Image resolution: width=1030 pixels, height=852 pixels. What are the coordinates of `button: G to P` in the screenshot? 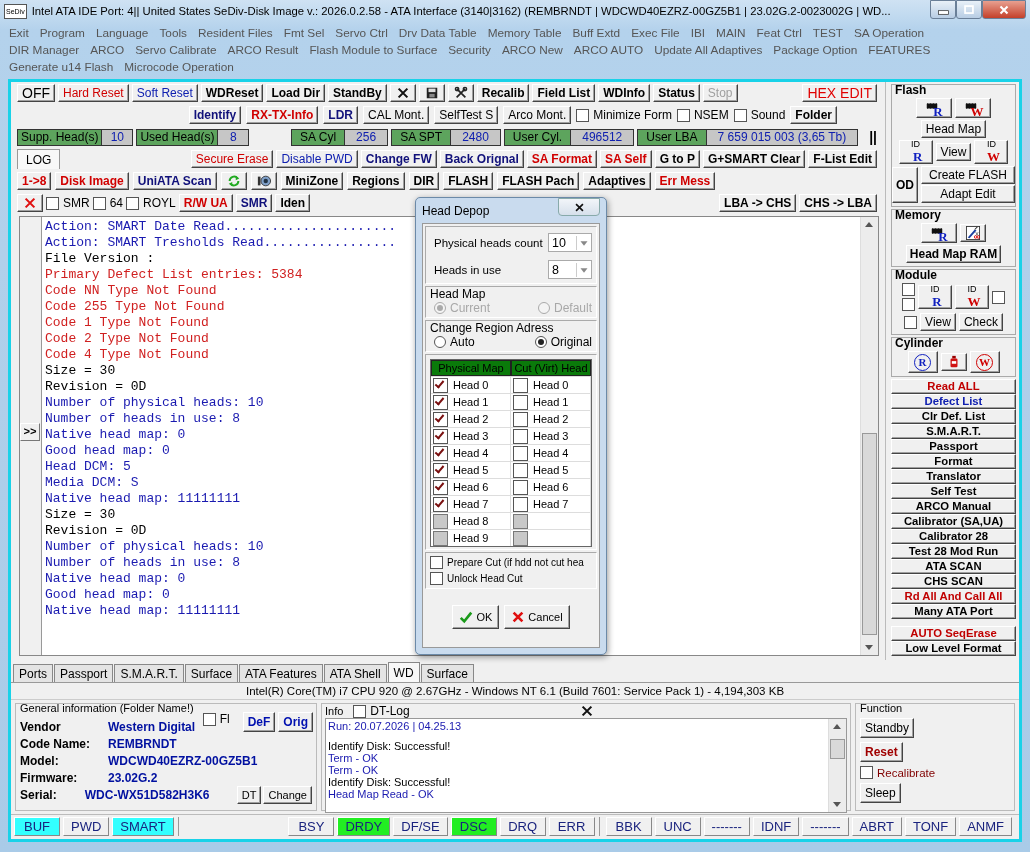 It's located at (677, 159).